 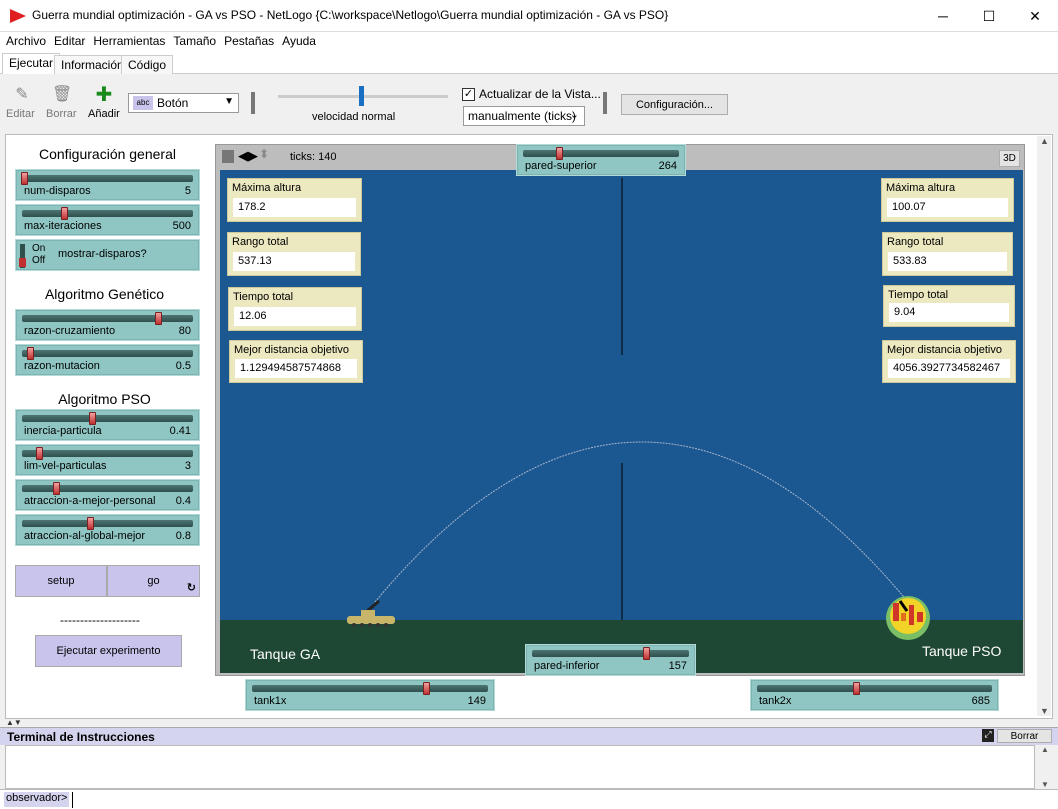 What do you see at coordinates (187, 466) in the screenshot?
I see `slider-value: 3` at bounding box center [187, 466].